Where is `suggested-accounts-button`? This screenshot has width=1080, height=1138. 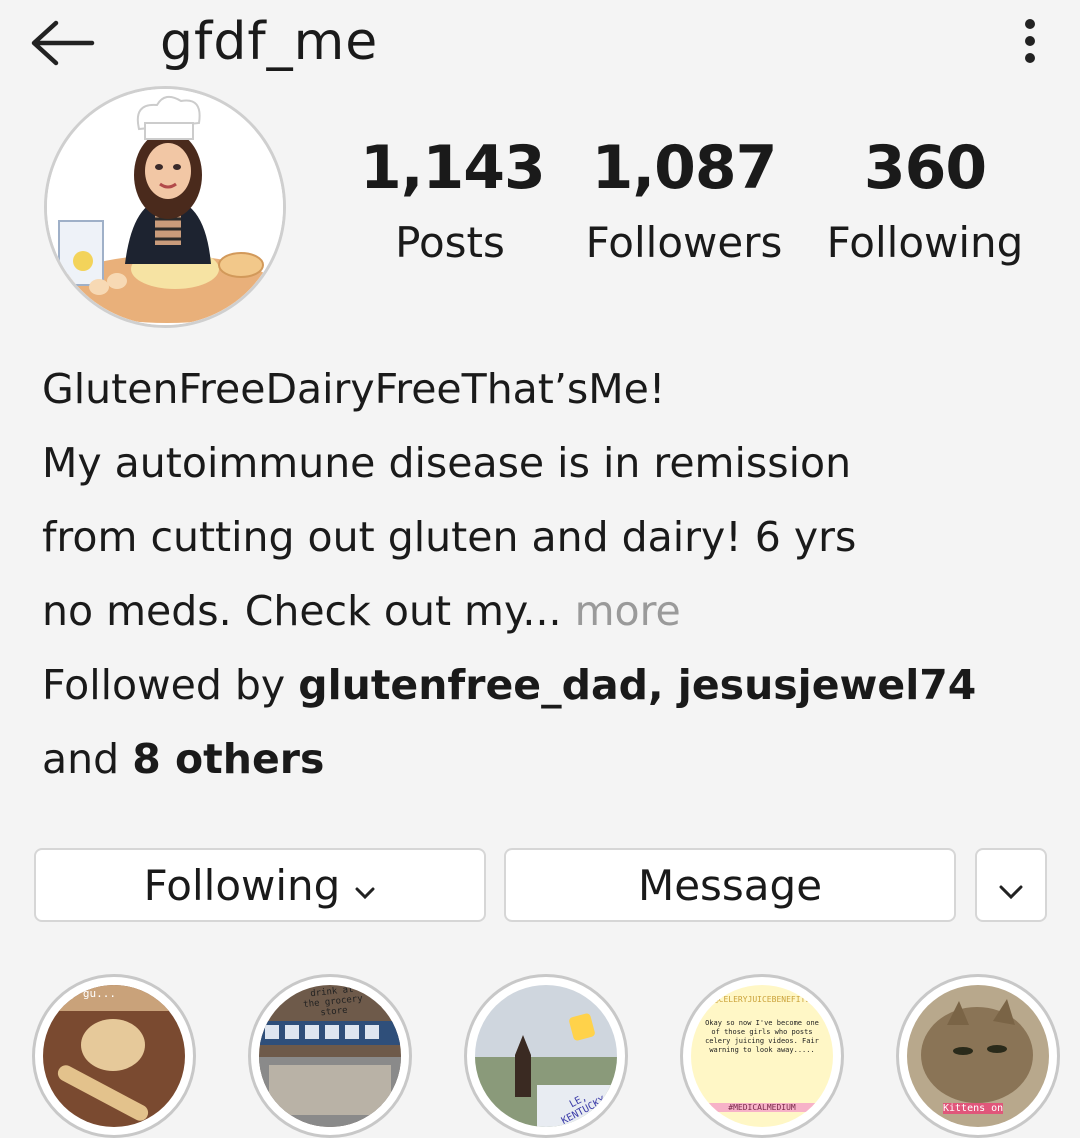 suggested-accounts-button is located at coordinates (1011, 885).